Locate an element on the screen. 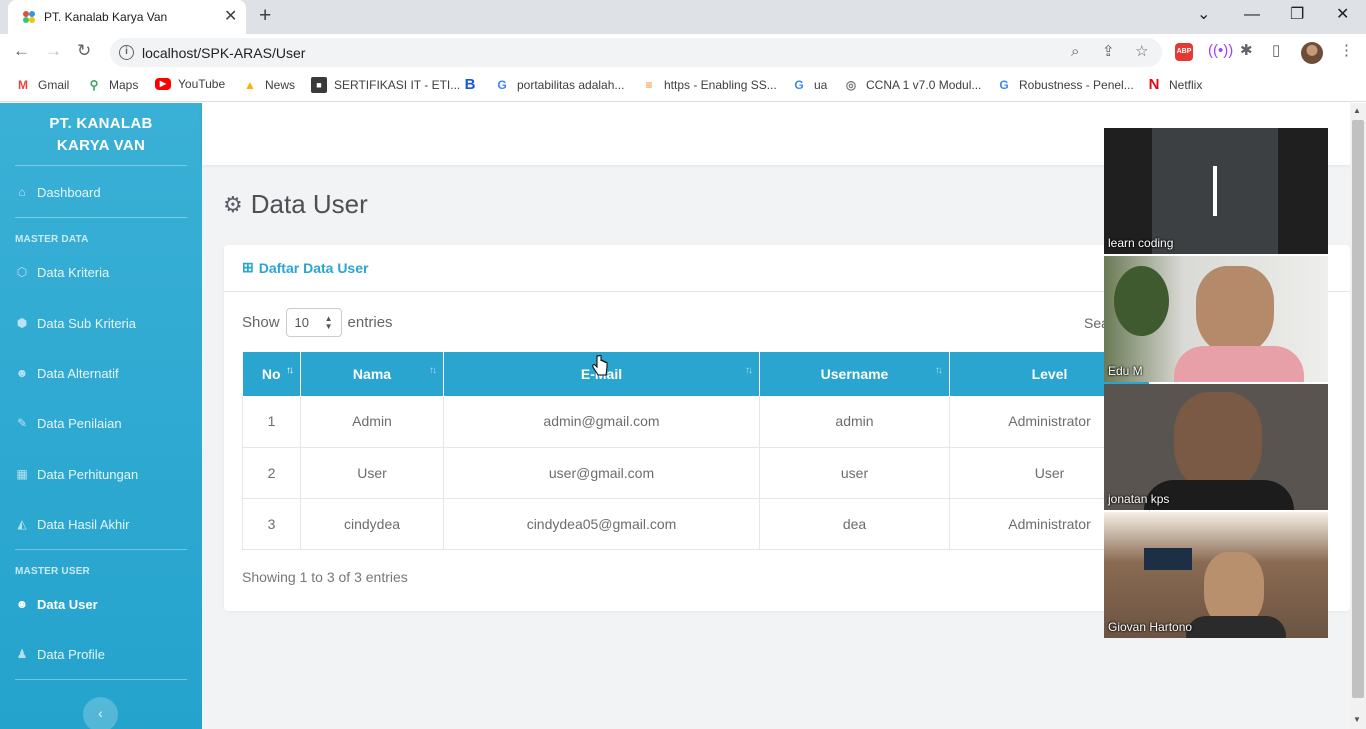  sidebar-item-data-penilaian: ✎ Data Penilaian is located at coordinates (105, 423).